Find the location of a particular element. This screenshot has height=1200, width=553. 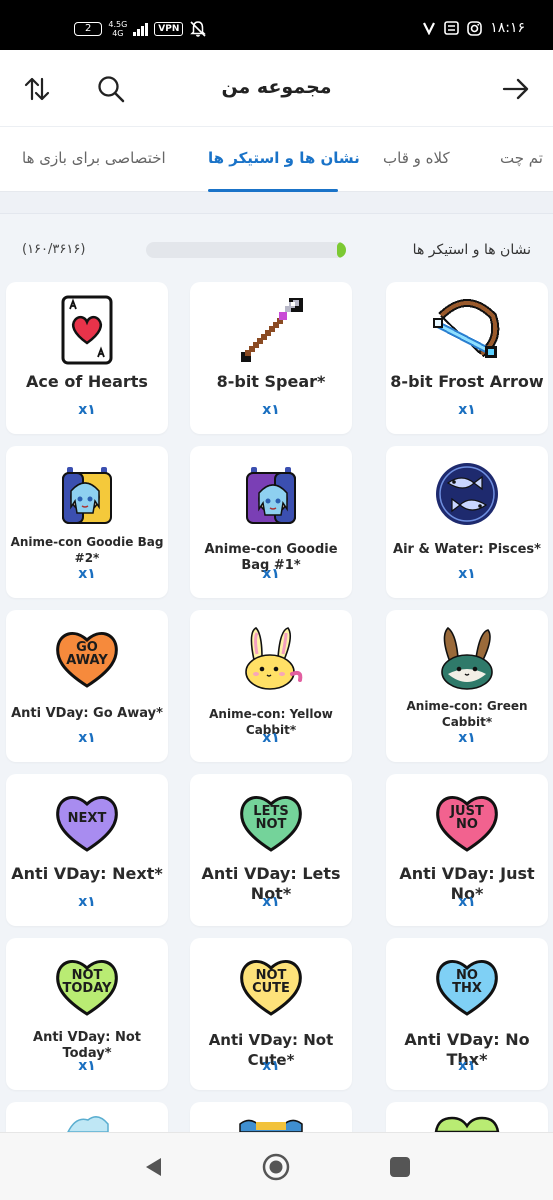

app-notification-icon is located at coordinates (429, 28).